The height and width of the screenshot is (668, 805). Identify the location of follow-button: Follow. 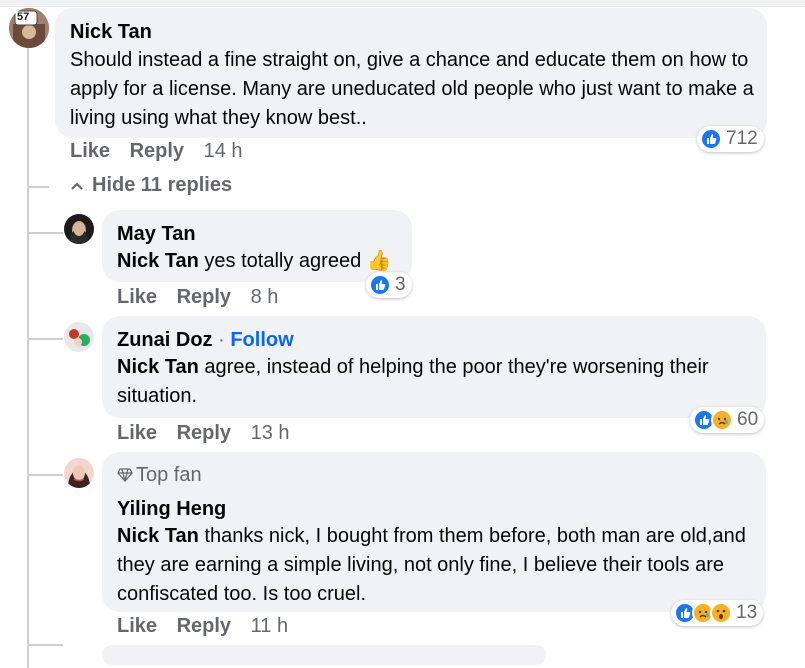
(261, 340).